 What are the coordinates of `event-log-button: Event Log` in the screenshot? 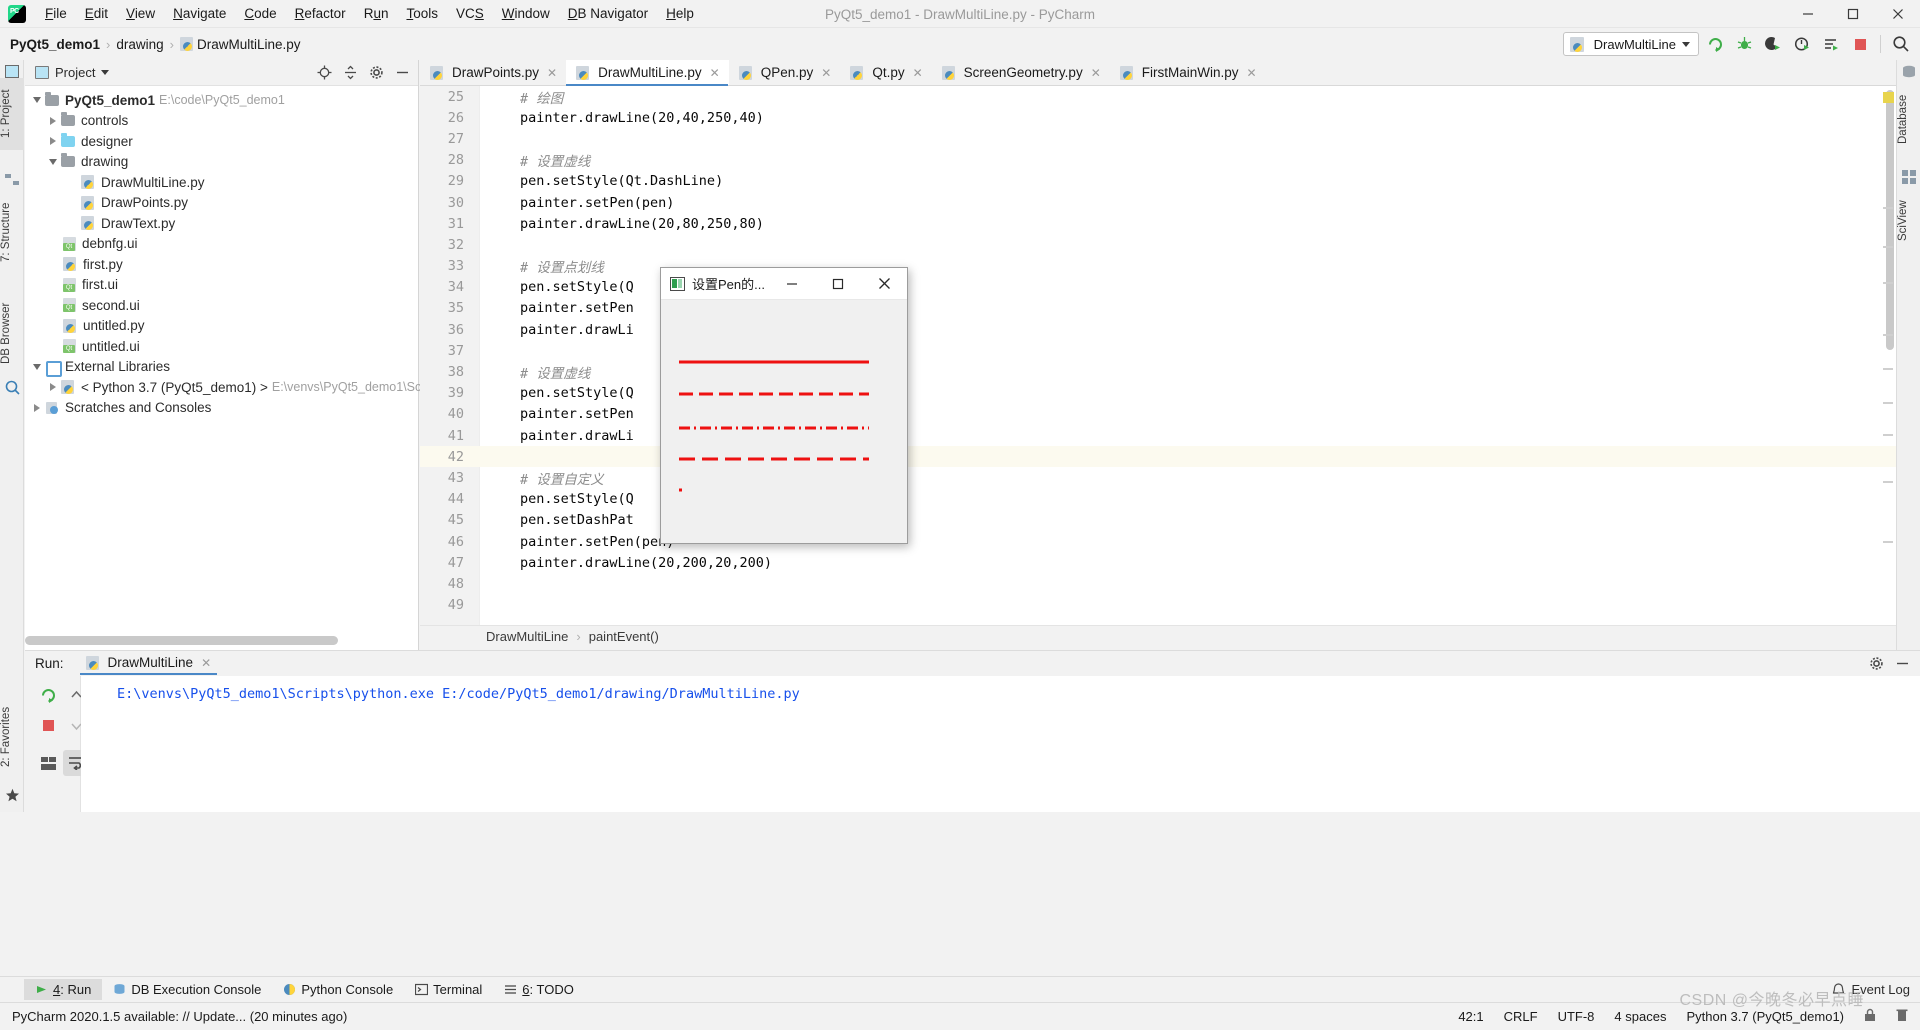 It's located at (1871, 989).